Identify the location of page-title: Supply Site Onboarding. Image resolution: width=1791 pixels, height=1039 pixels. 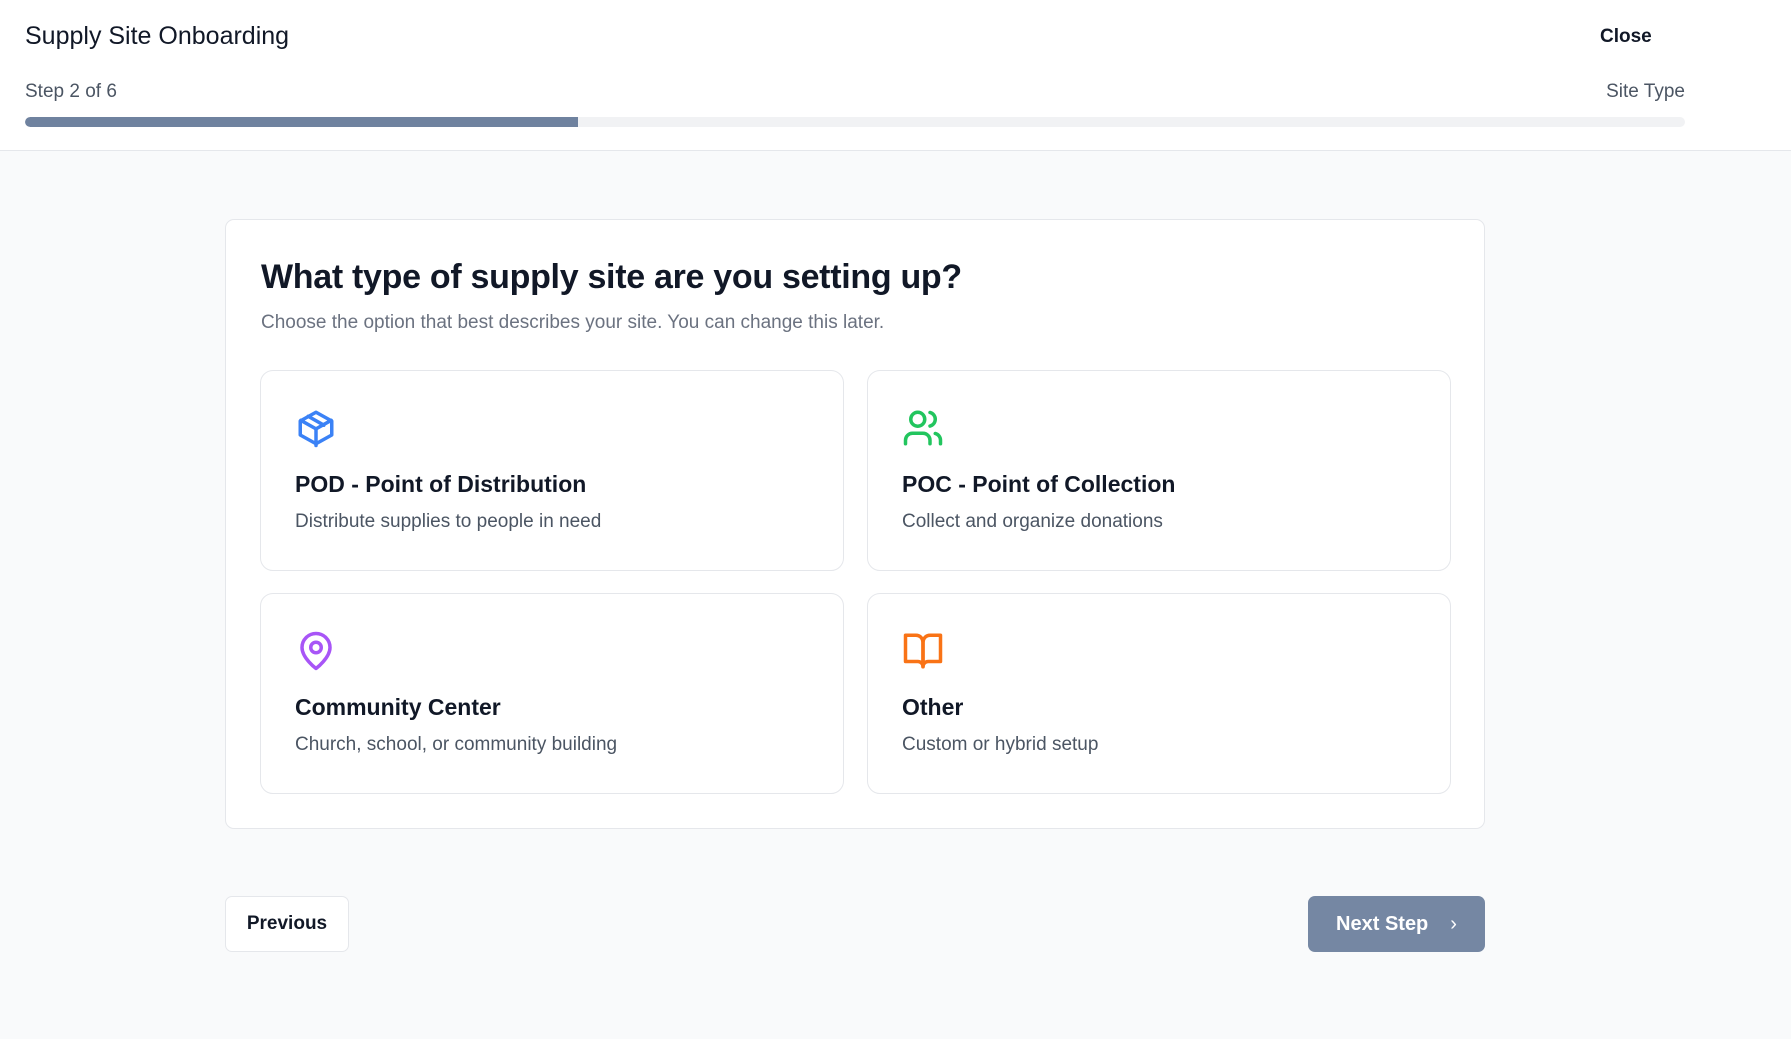
(157, 36).